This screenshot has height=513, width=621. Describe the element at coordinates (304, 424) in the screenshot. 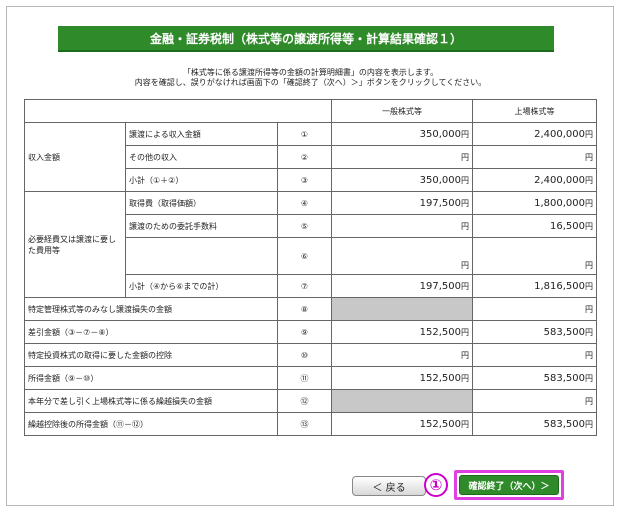

I see `row-number: ⑬` at that location.